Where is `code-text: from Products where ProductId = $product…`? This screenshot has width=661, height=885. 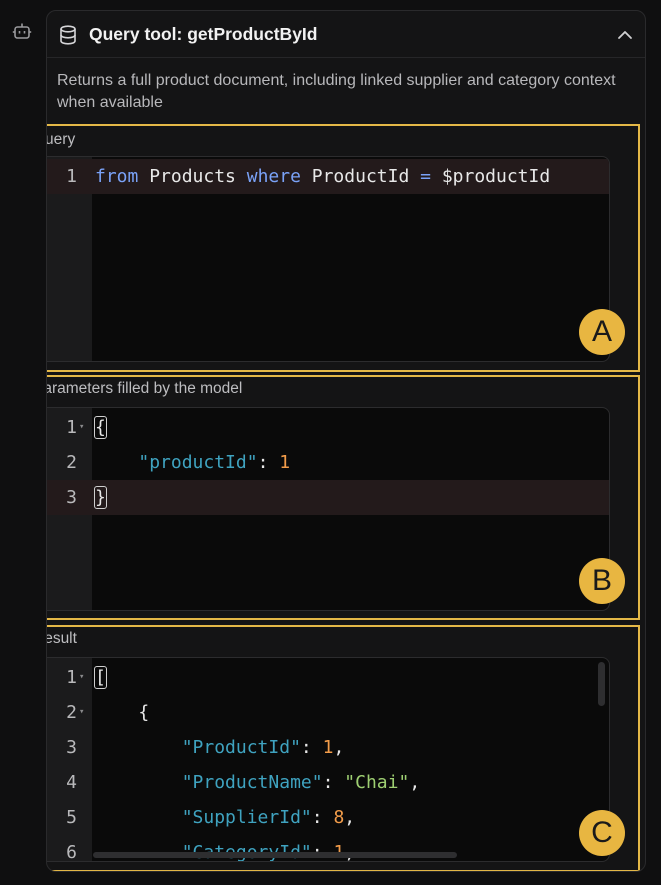 code-text: from Products where ProductId = $product… is located at coordinates (322, 176).